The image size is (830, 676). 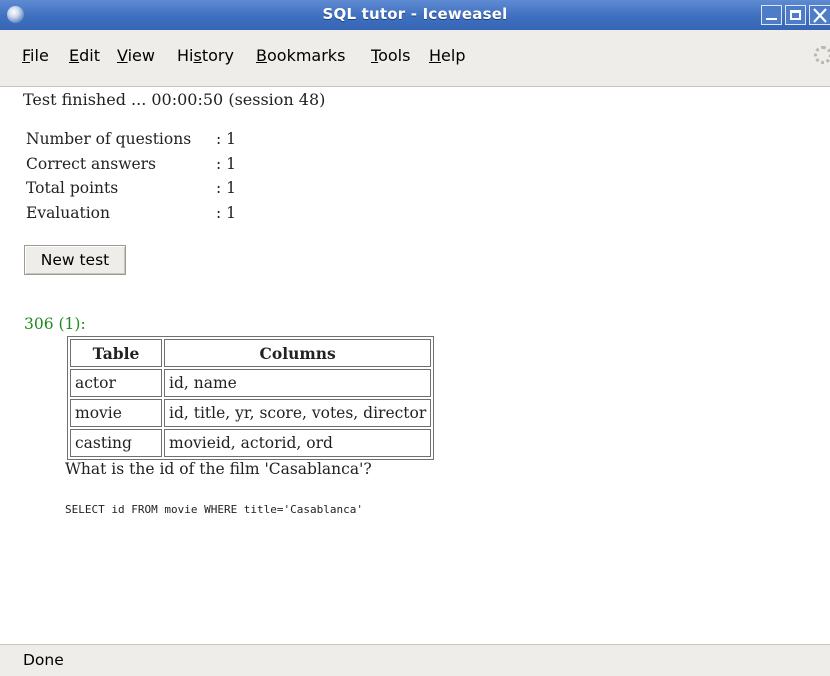 What do you see at coordinates (453, 55) in the screenshot?
I see `menu-help-label: elp` at bounding box center [453, 55].